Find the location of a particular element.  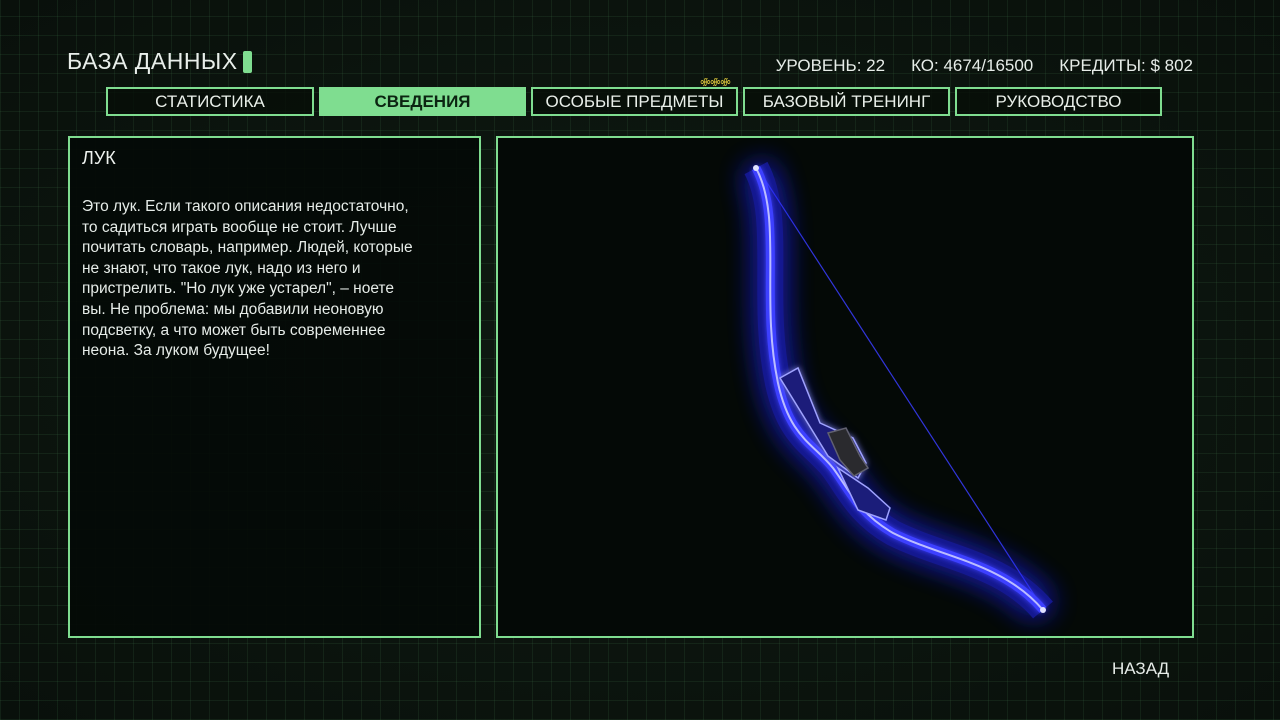

level-stat: УРОВЕНЬ: 22 is located at coordinates (830, 65).